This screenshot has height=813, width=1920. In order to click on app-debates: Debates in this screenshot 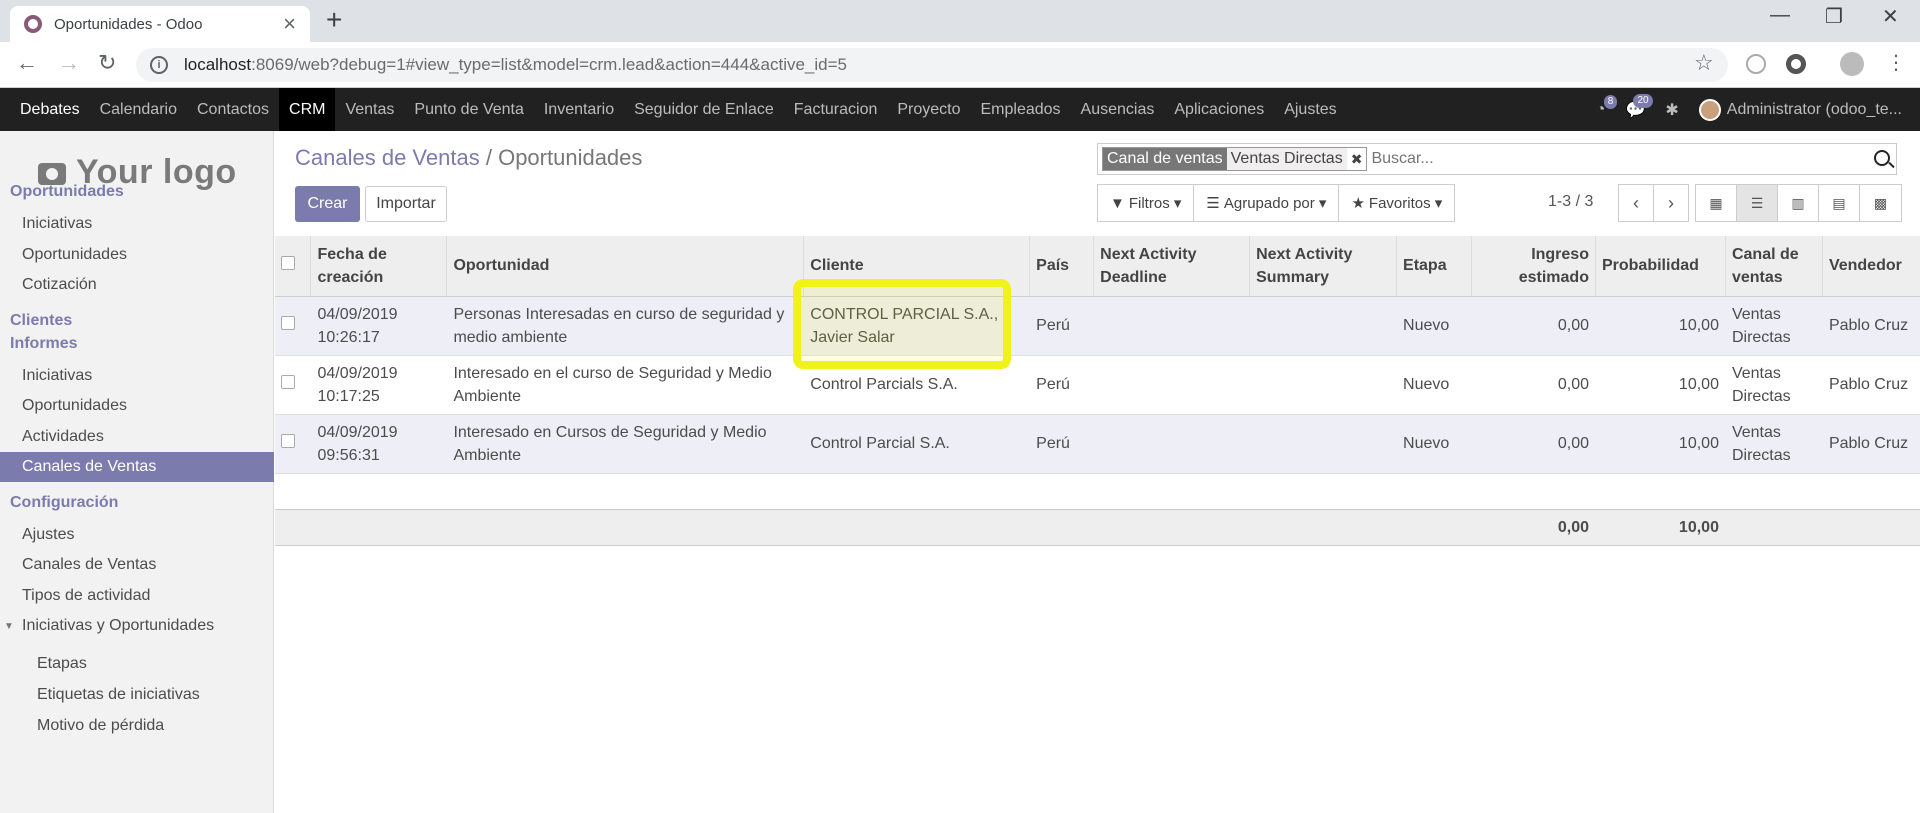, I will do `click(50, 109)`.